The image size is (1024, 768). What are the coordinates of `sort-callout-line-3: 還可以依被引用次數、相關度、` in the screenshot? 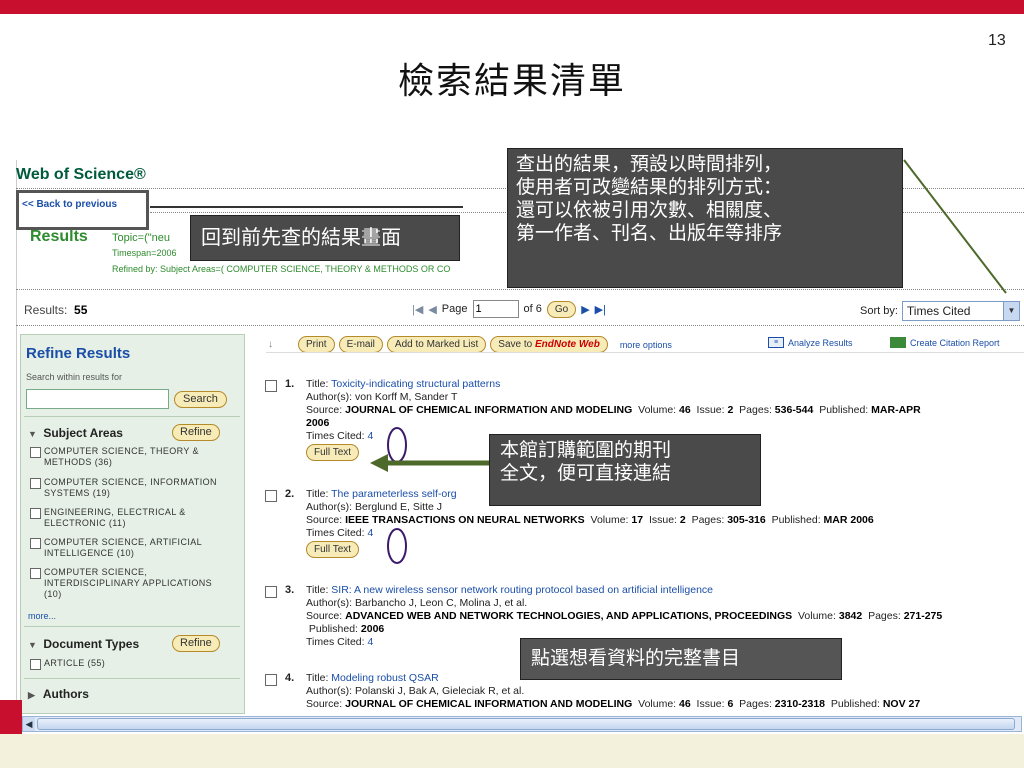 It's located at (649, 210).